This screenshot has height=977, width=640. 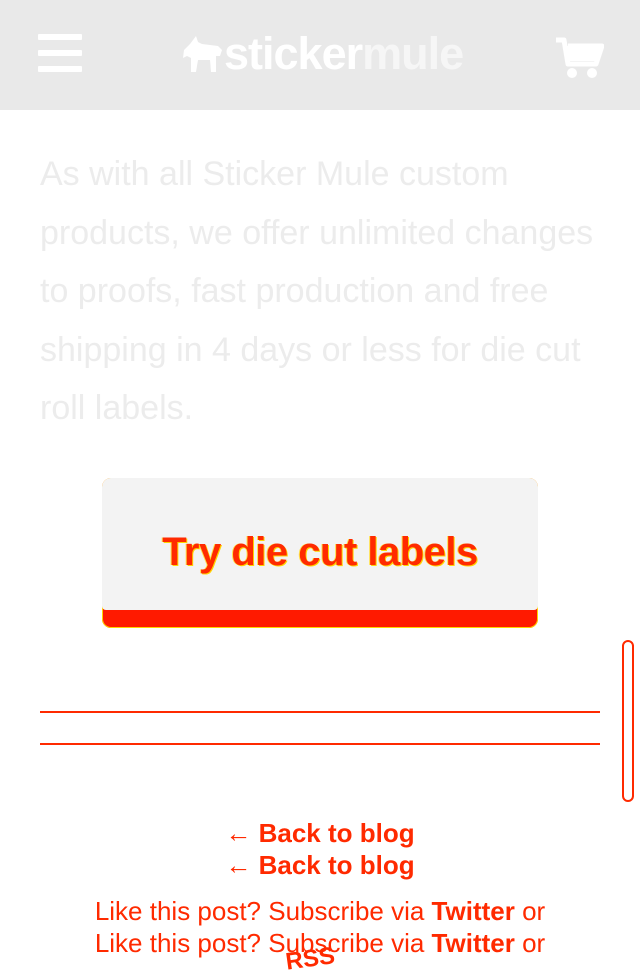 I want to click on mule-icon, so click(x=202, y=54).